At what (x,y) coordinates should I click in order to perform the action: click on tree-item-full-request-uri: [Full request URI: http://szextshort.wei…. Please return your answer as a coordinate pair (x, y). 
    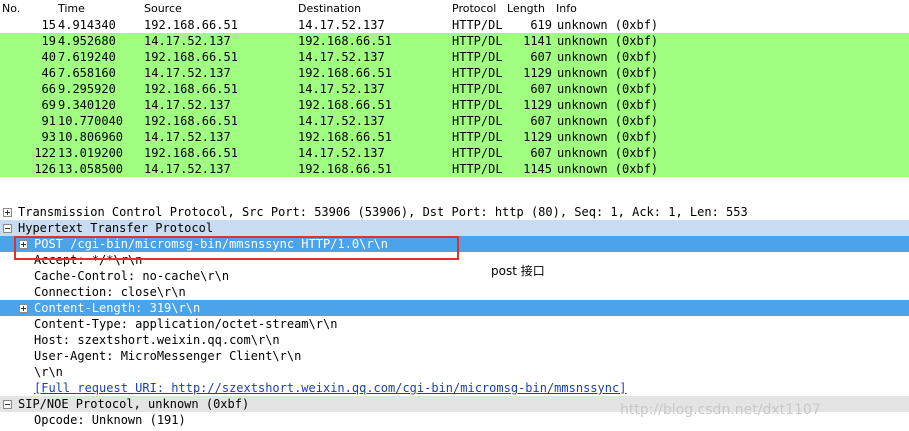
    Looking at the image, I should click on (454, 388).